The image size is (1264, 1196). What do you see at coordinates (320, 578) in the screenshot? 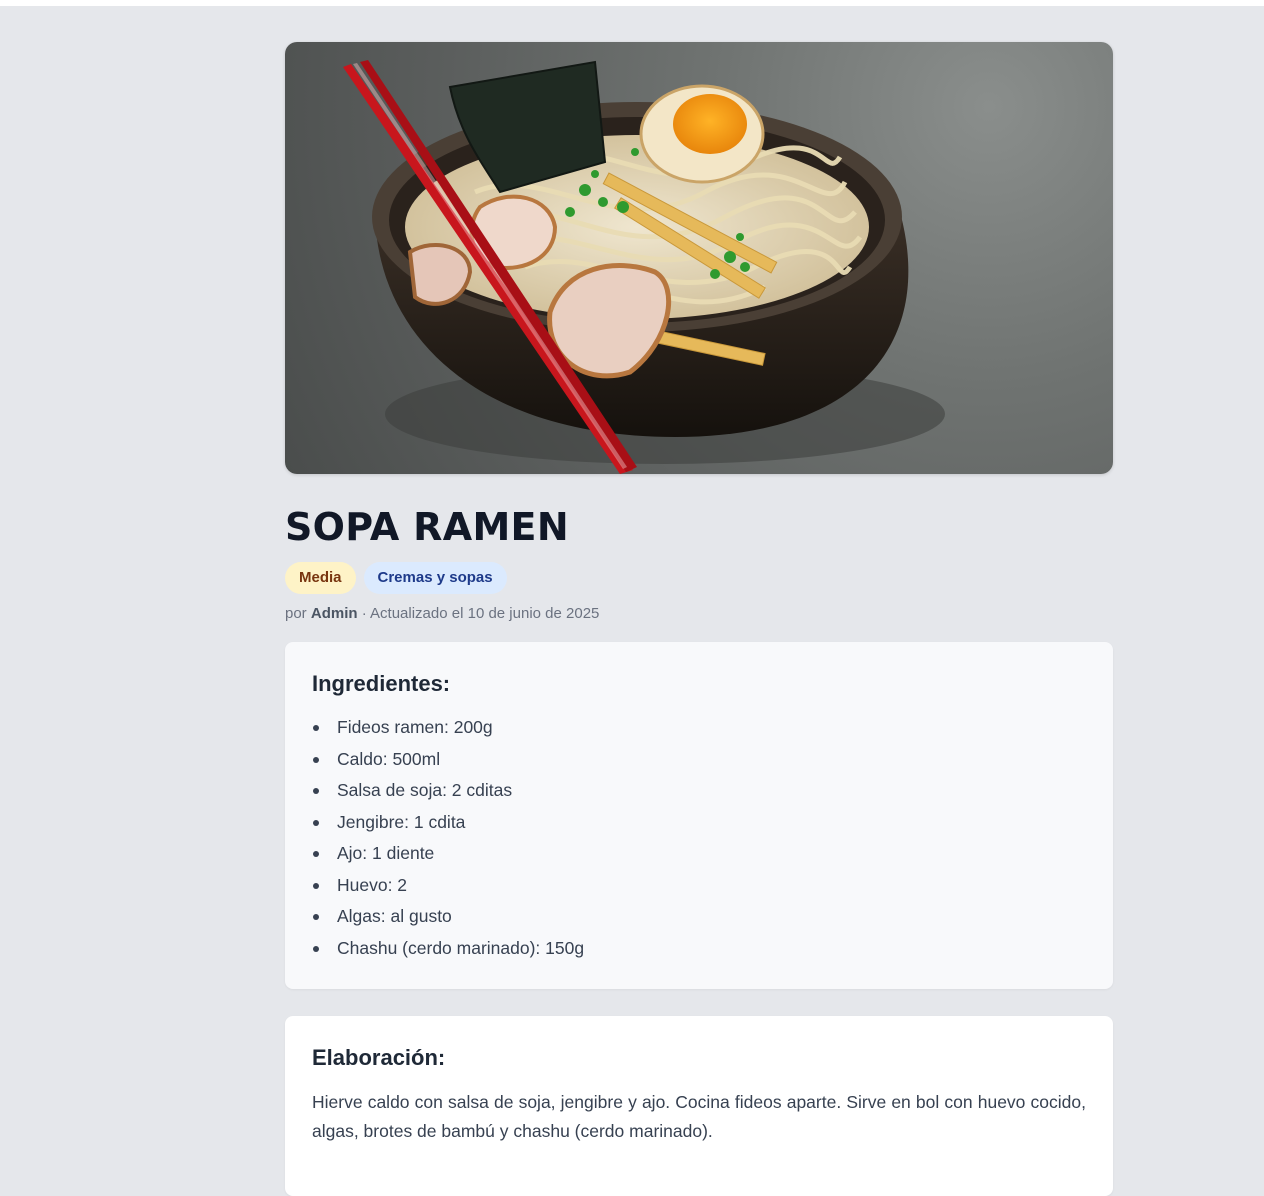
I see `difficulty-badge: Media` at bounding box center [320, 578].